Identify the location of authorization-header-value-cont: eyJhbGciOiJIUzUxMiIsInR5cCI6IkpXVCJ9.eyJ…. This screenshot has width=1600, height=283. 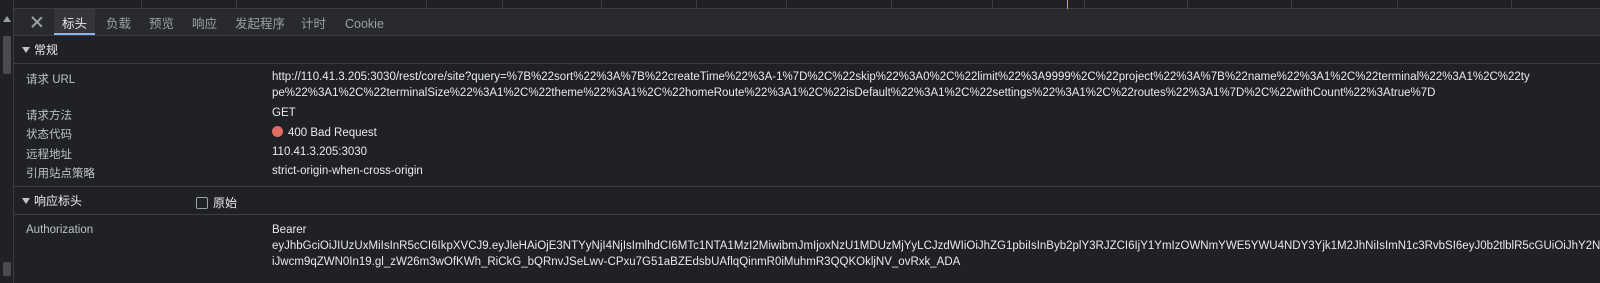
(936, 246).